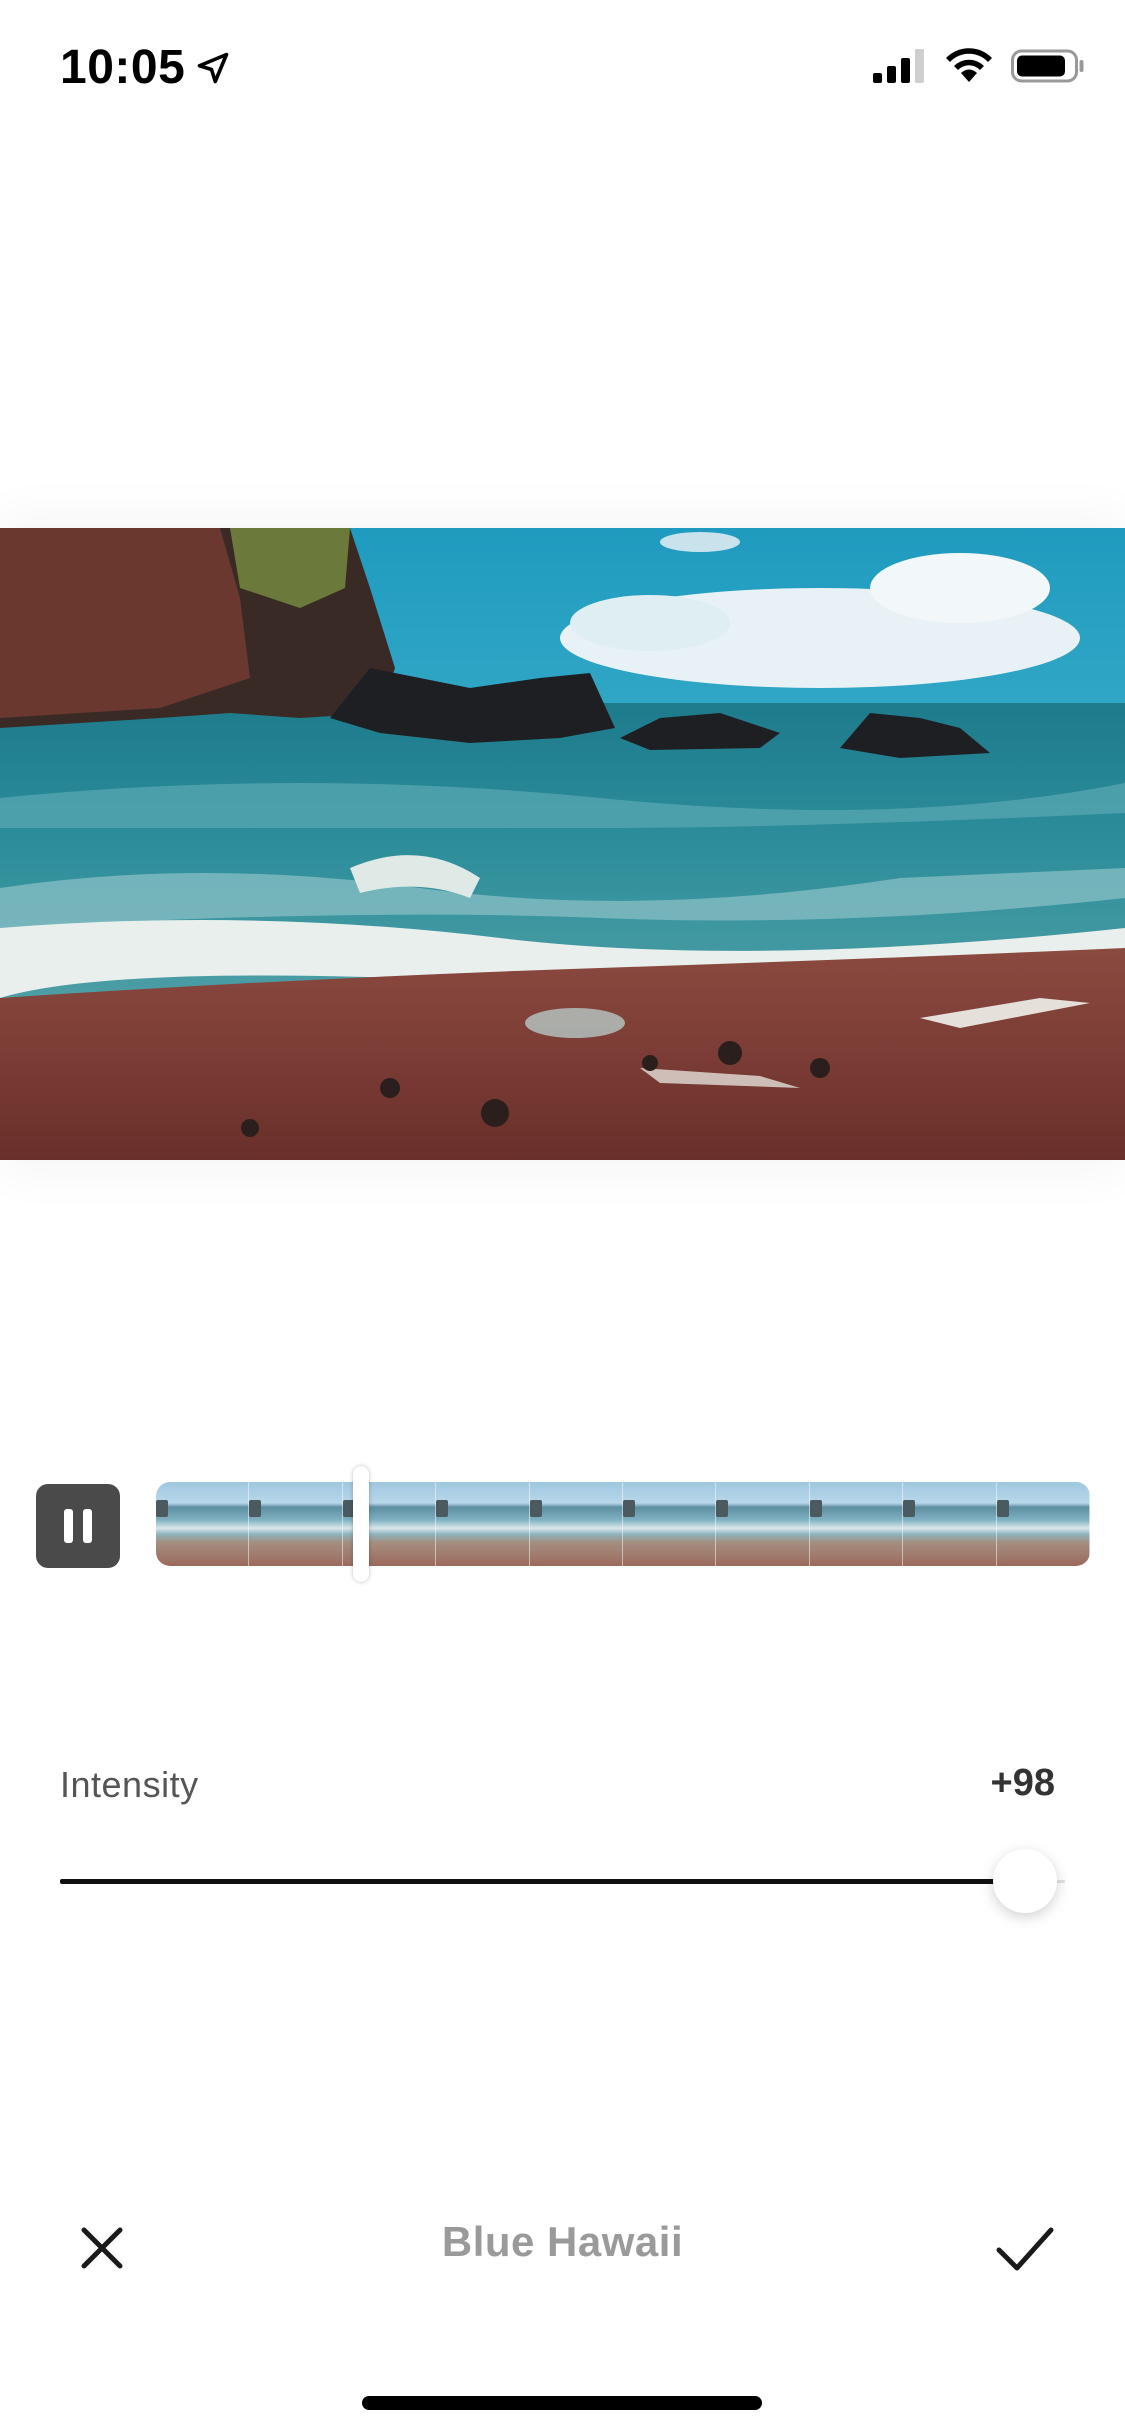  Describe the element at coordinates (542, 1881) in the screenshot. I see `intensity-slider-fill` at that location.